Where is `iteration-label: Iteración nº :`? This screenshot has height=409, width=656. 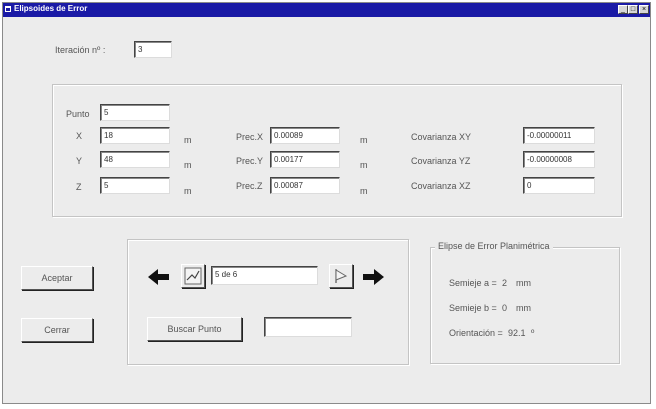 iteration-label: Iteración nº : is located at coordinates (80, 50).